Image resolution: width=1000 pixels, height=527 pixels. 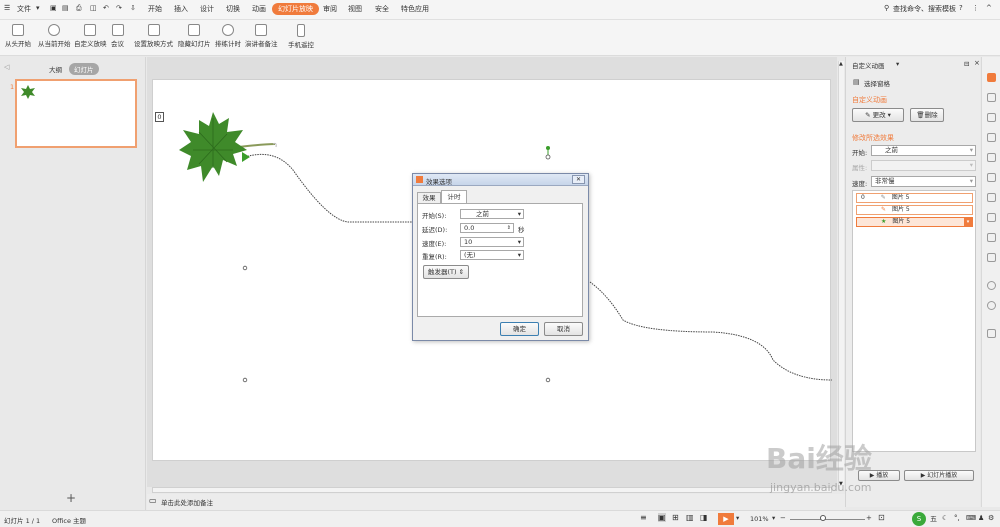 I want to click on tab-features: 特色应用, so click(x=415, y=9).